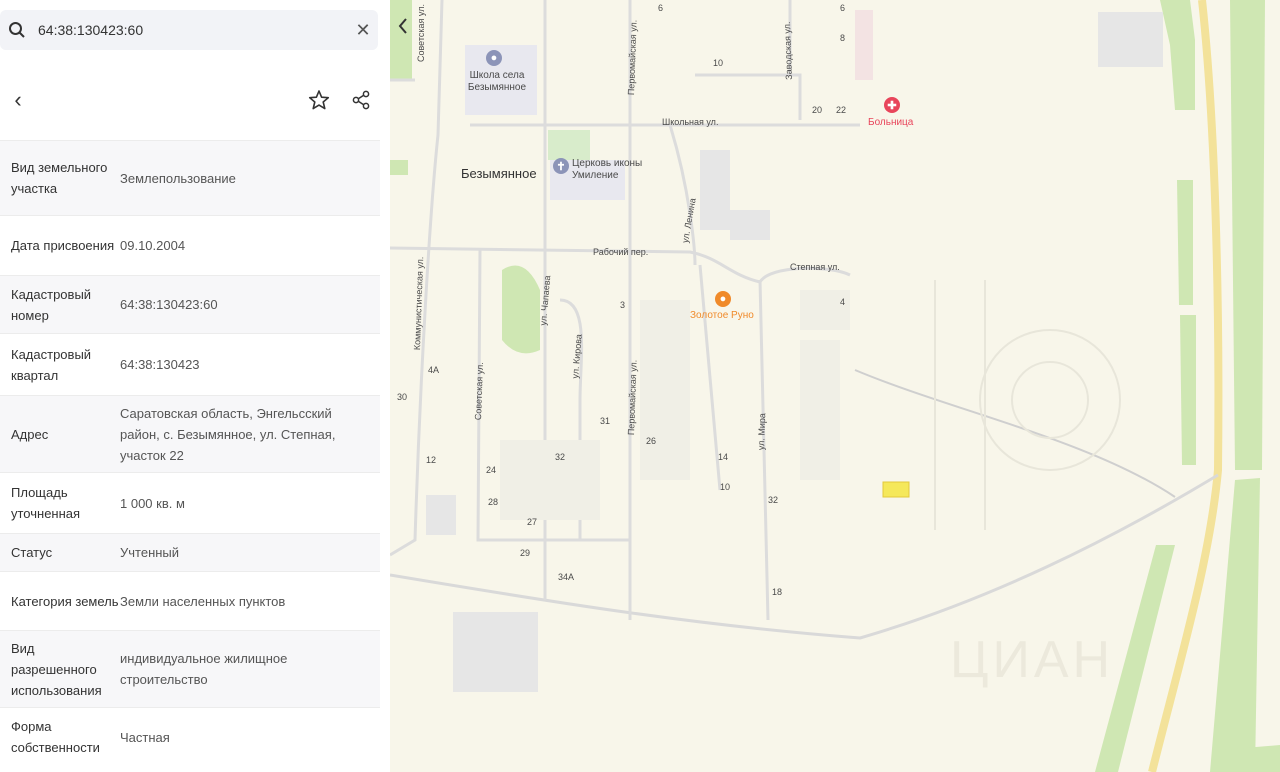  What do you see at coordinates (605, 421) in the screenshot?
I see `house-number: 31` at bounding box center [605, 421].